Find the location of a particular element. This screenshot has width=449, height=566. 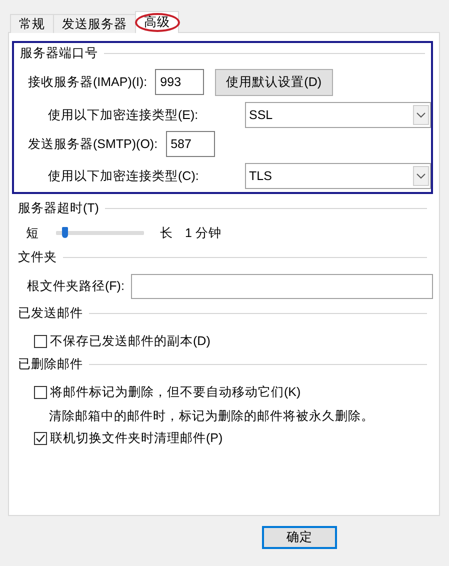

checkbox-label: 将邮件标记为删除，但不要自动移动它们(K) is located at coordinates (175, 392).